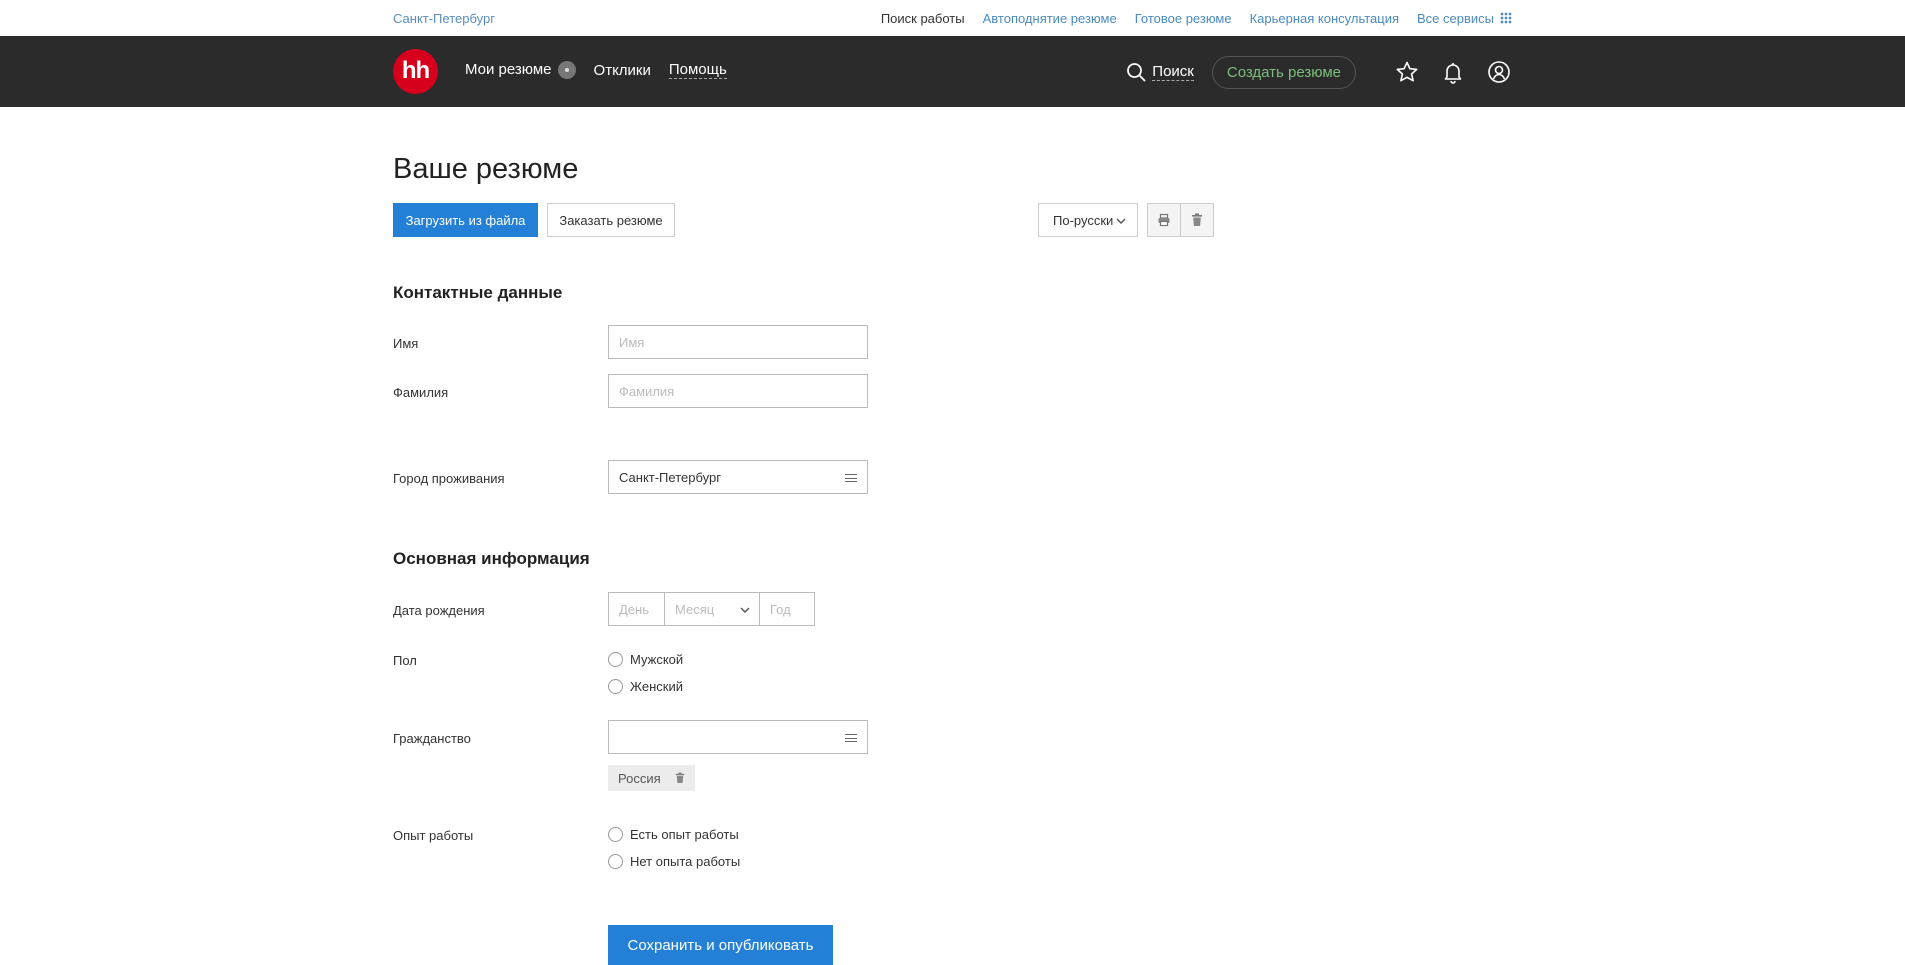  Describe the element at coordinates (1455, 18) in the screenshot. I see `all-services-label: Все сервисы` at that location.